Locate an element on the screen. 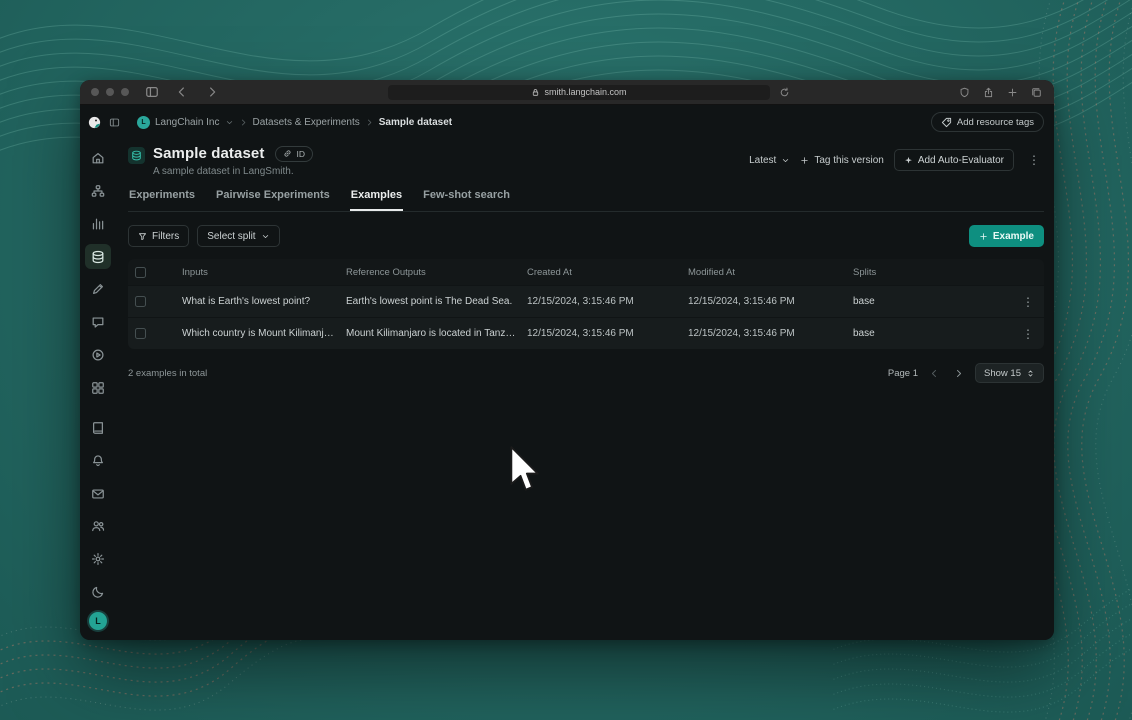  sidebar-item-playground is located at coordinates (98, 355).